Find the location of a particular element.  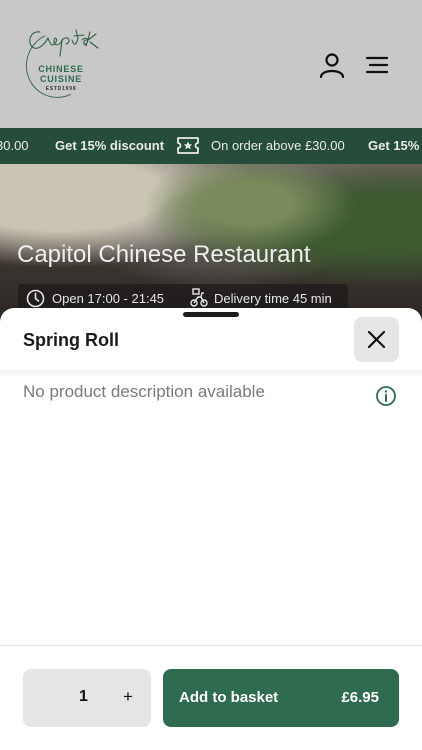

promo-discount-text: Get 15% discount is located at coordinates (110, 145).